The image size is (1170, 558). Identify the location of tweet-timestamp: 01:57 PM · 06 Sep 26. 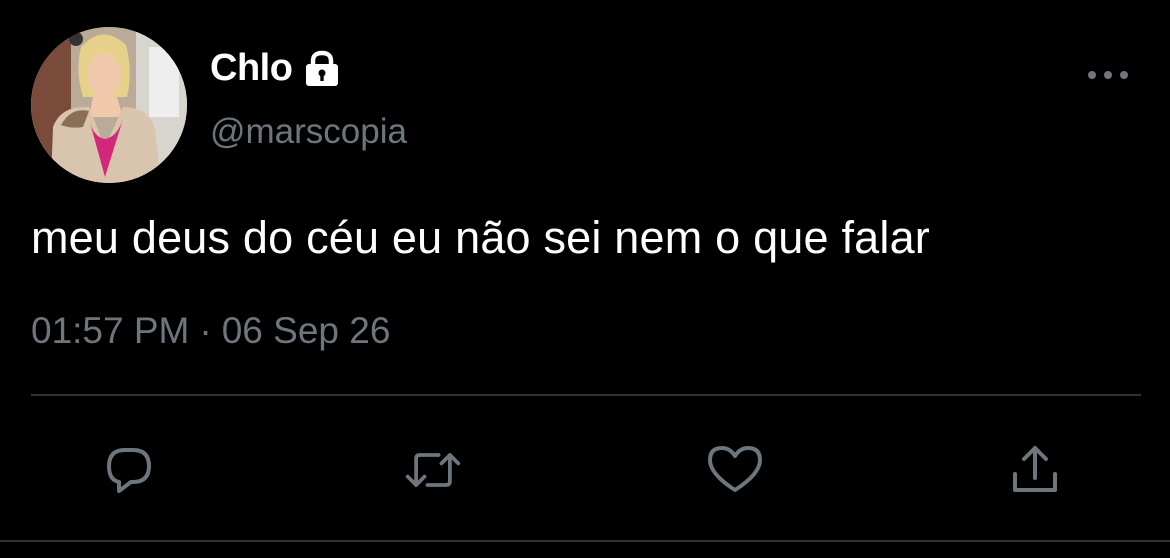
(210, 331).